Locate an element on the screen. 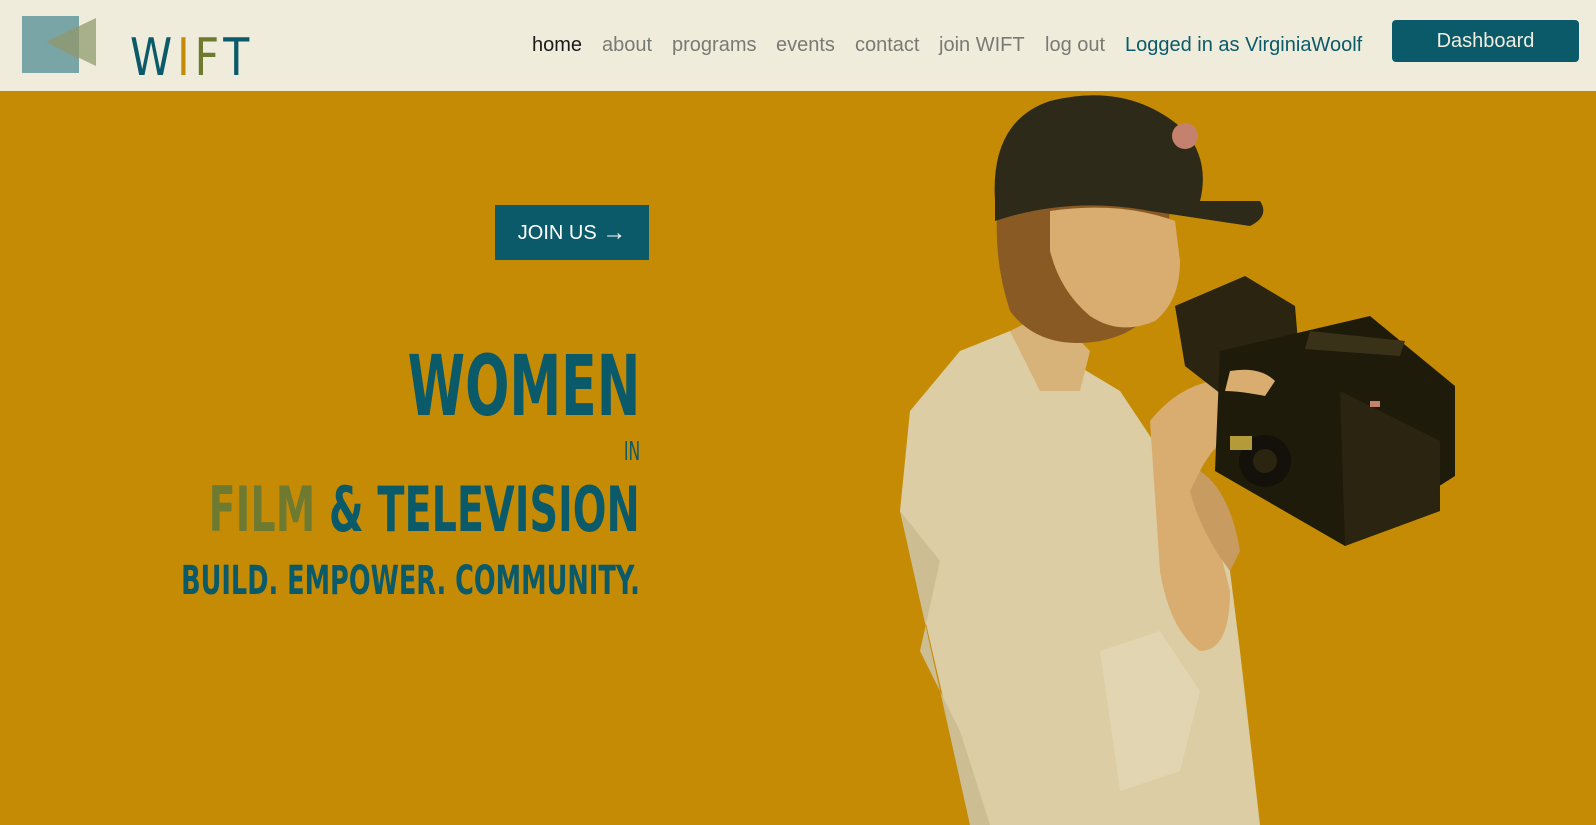 The width and height of the screenshot is (1596, 825). headline-television: & TELEVISION is located at coordinates (477, 509).